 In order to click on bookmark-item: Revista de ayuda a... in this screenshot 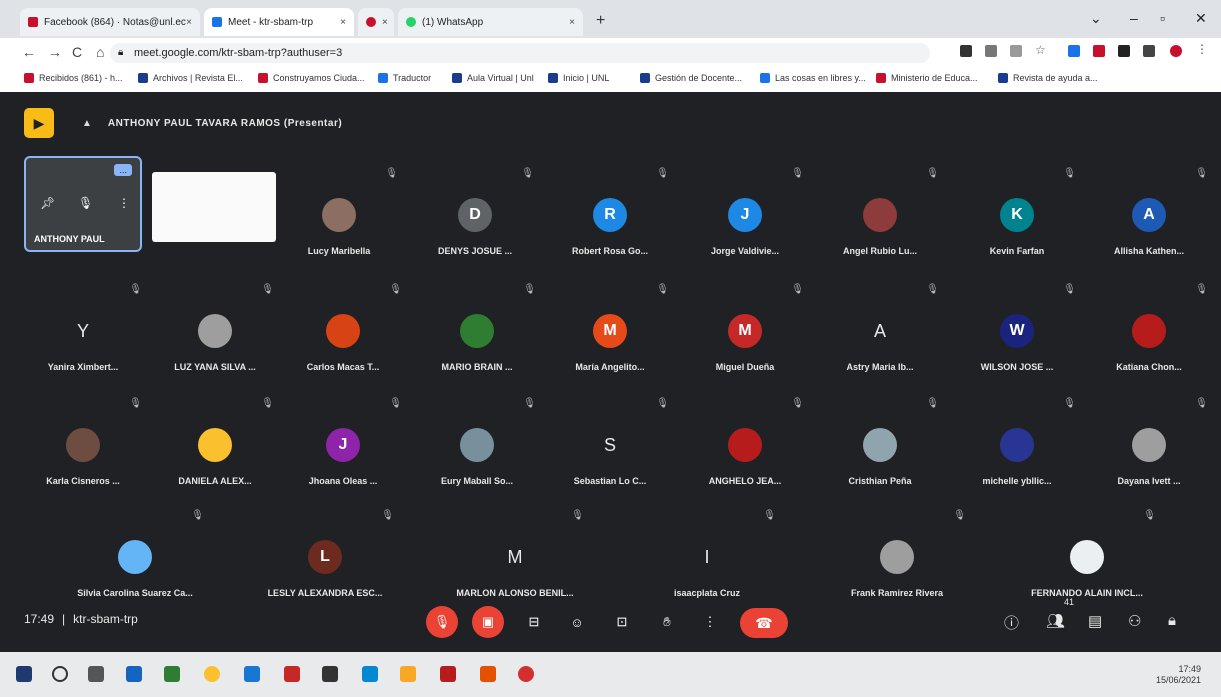, I will do `click(1048, 78)`.